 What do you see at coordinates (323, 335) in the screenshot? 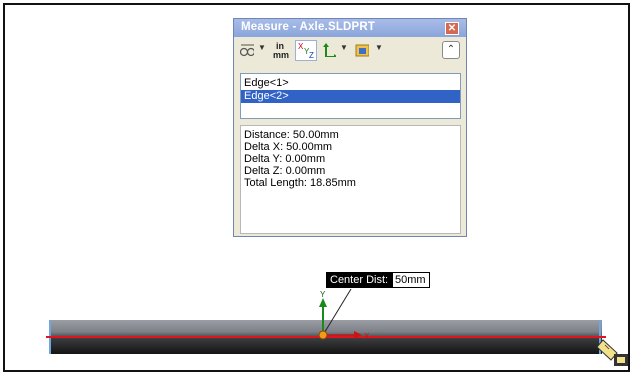
I see `center-point` at bounding box center [323, 335].